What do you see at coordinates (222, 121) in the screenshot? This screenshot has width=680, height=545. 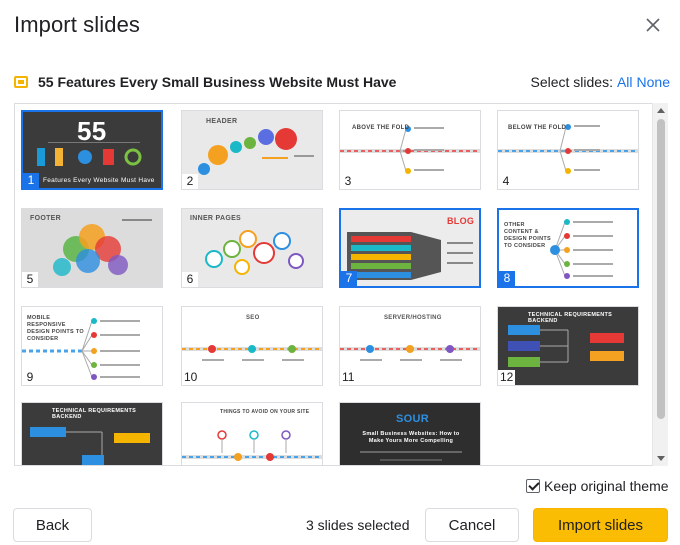 I see `slide-2-title: HEADER` at bounding box center [222, 121].